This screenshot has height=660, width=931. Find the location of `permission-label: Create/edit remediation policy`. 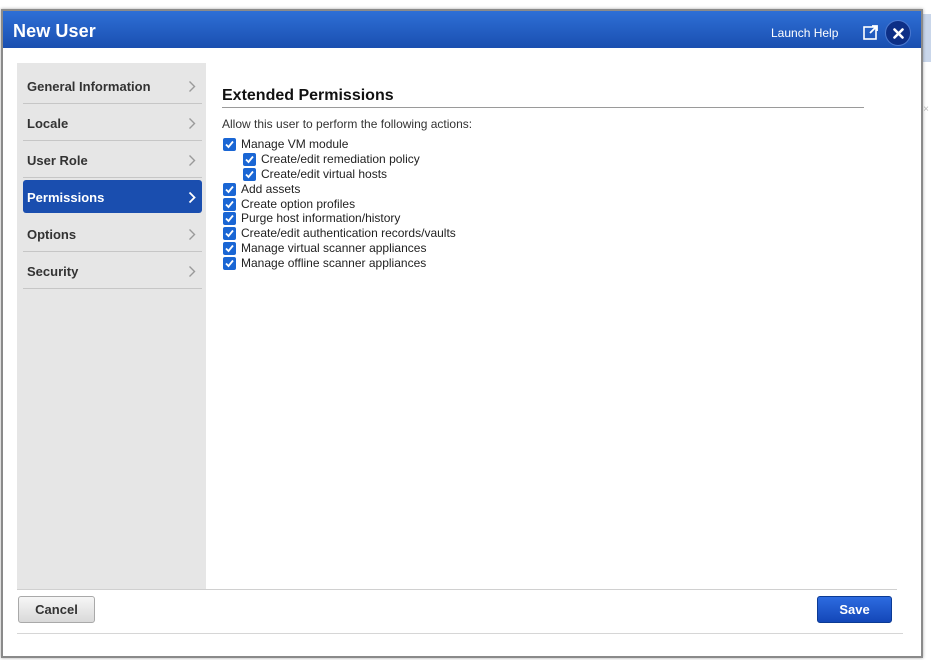

permission-label: Create/edit remediation policy is located at coordinates (340, 159).